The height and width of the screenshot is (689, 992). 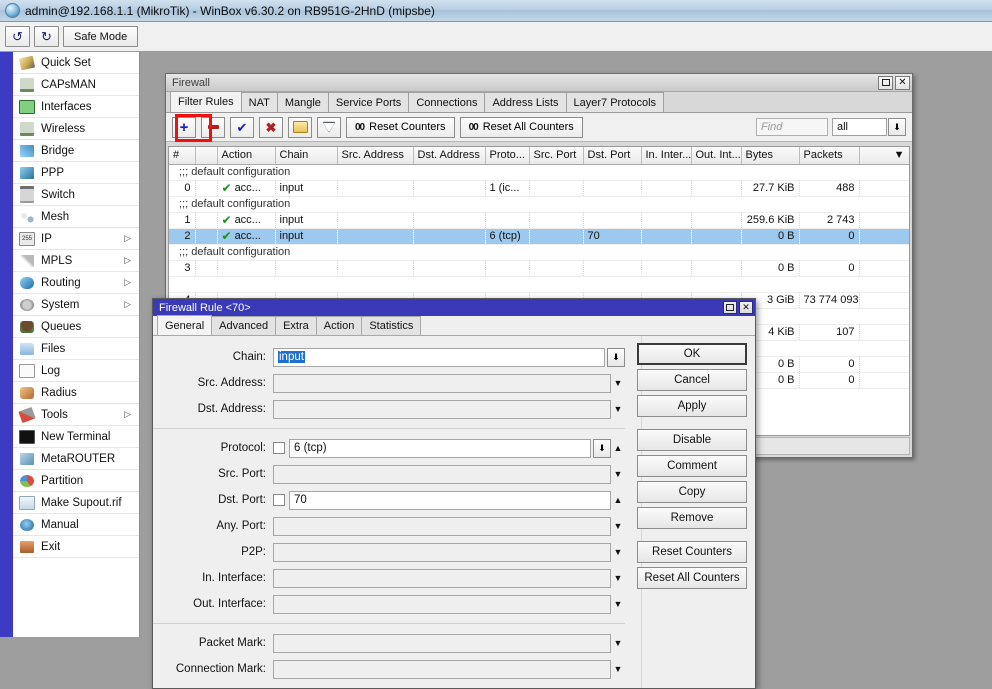 What do you see at coordinates (76, 371) in the screenshot?
I see `sidebar-item-log: Log` at bounding box center [76, 371].